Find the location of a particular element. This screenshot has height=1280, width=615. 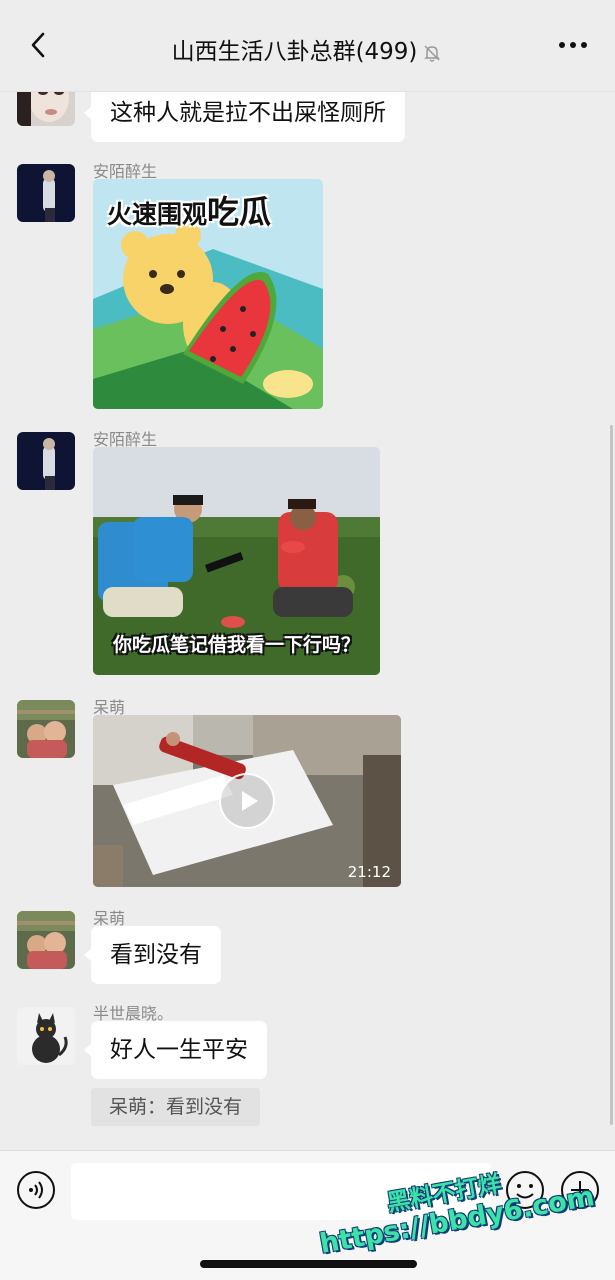

chat-title: 山西生活八卦总群(499) is located at coordinates (307, 49).